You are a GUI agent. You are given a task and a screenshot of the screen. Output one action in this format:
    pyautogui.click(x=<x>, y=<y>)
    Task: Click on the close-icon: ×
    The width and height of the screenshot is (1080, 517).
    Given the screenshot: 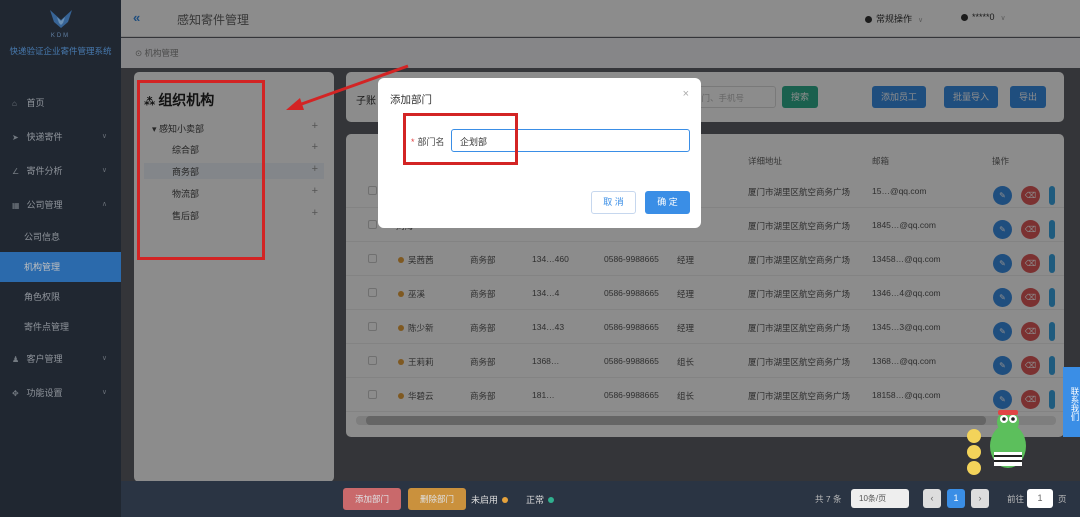 What is the action you would take?
    pyautogui.click(x=686, y=94)
    